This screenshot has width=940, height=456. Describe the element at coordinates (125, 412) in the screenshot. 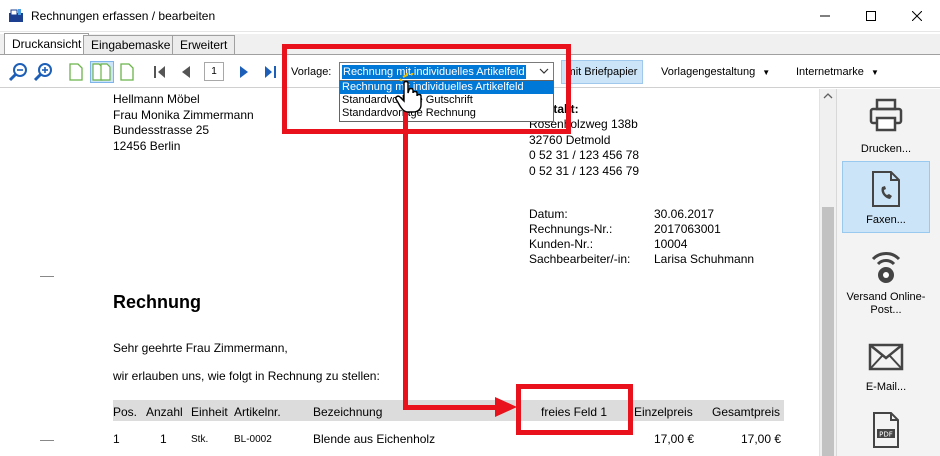

I see `col-pos: Pos.` at that location.